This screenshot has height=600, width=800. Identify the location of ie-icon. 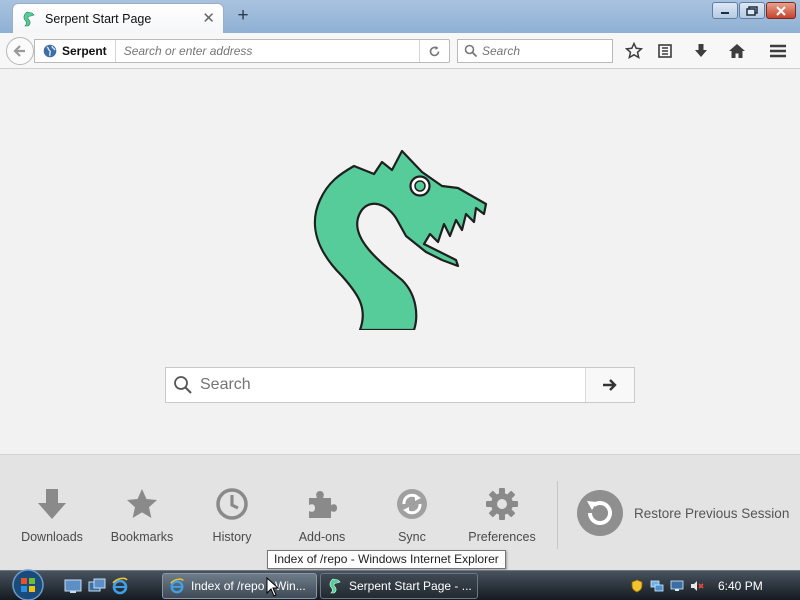
(177, 586).